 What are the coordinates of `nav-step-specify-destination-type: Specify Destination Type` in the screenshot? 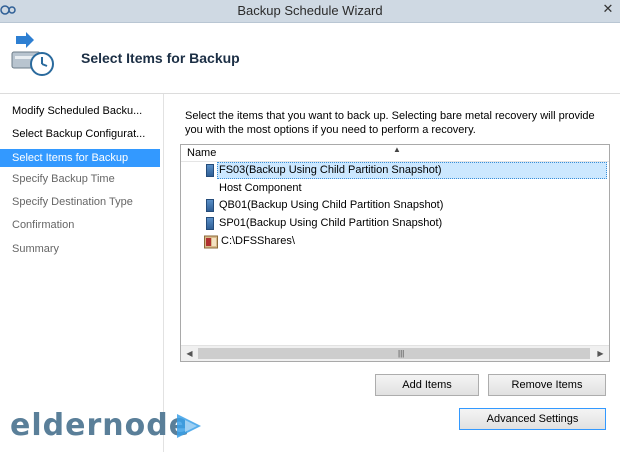 It's located at (72, 202).